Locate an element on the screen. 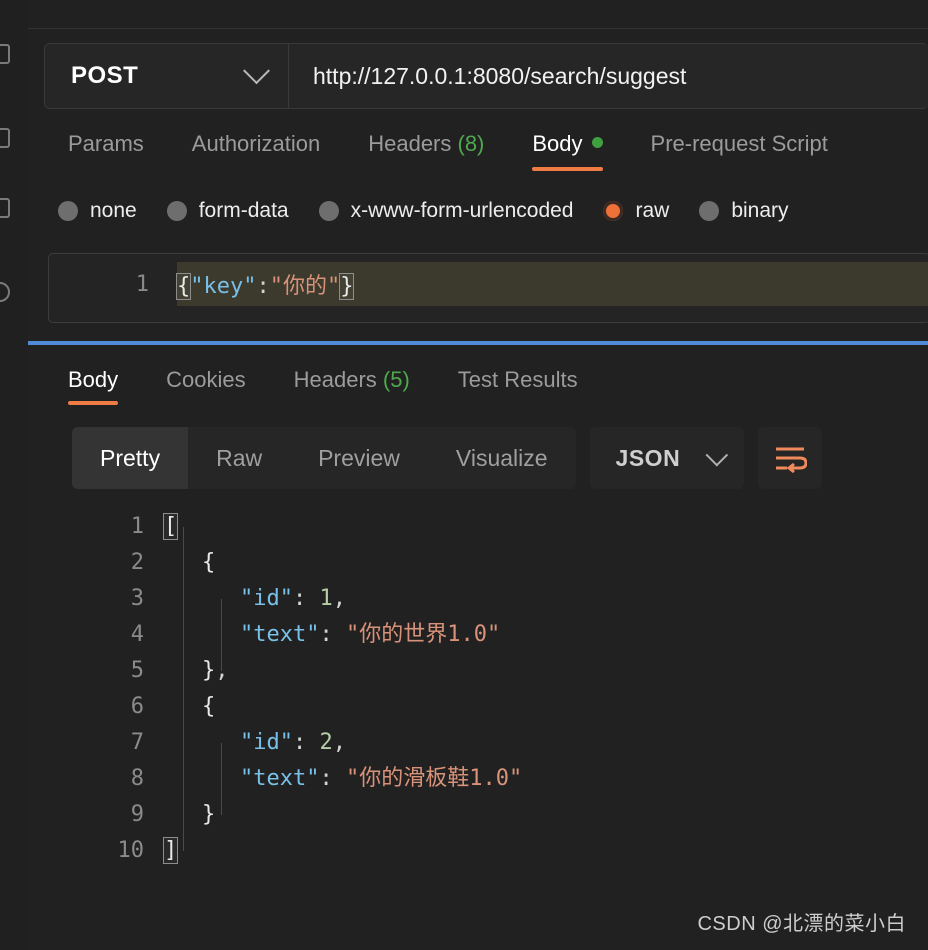 Image resolution: width=928 pixels, height=950 pixels. view-mode-visualize: Visualize is located at coordinates (502, 458).